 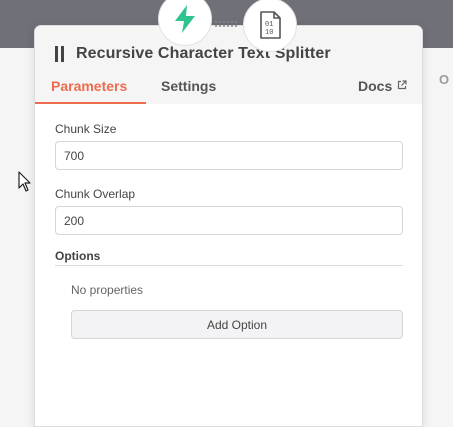 I want to click on chunk-overlap-input, so click(x=229, y=220).